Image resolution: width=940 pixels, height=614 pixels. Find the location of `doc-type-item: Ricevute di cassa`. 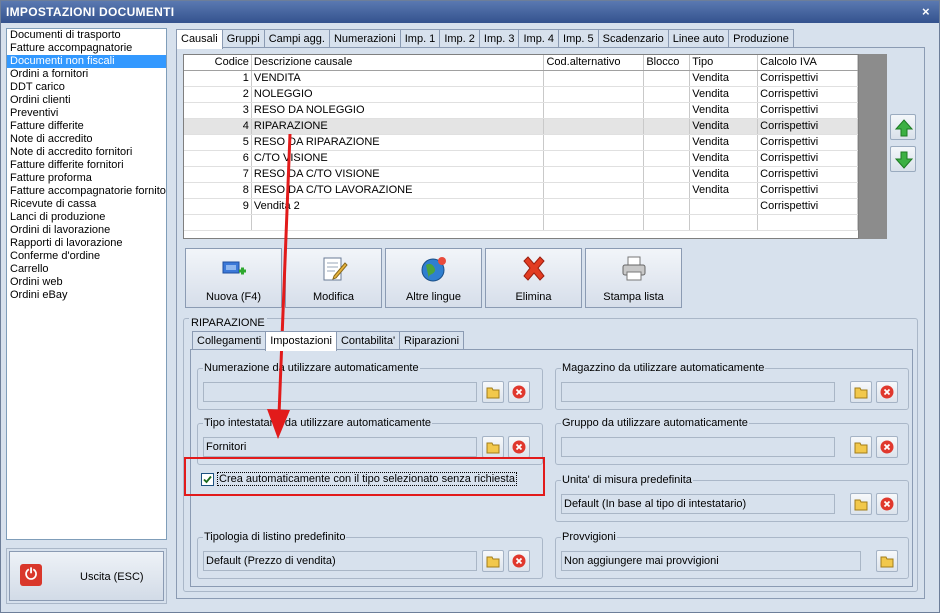

doc-type-item: Ricevute di cassa is located at coordinates (86, 204).